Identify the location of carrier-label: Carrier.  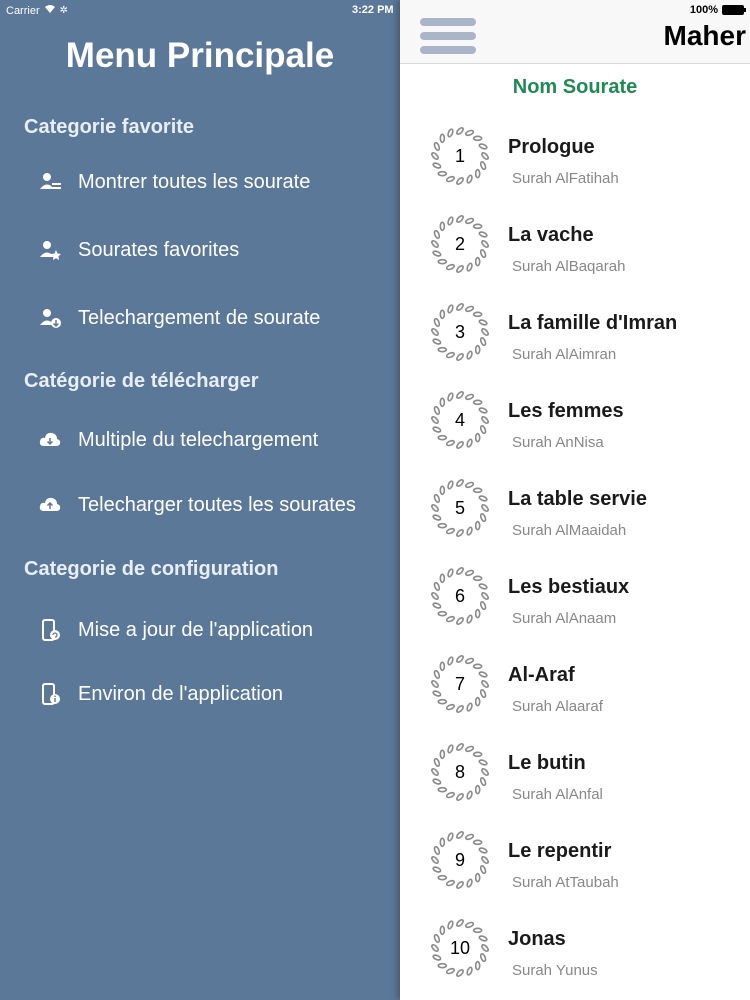
(23, 10).